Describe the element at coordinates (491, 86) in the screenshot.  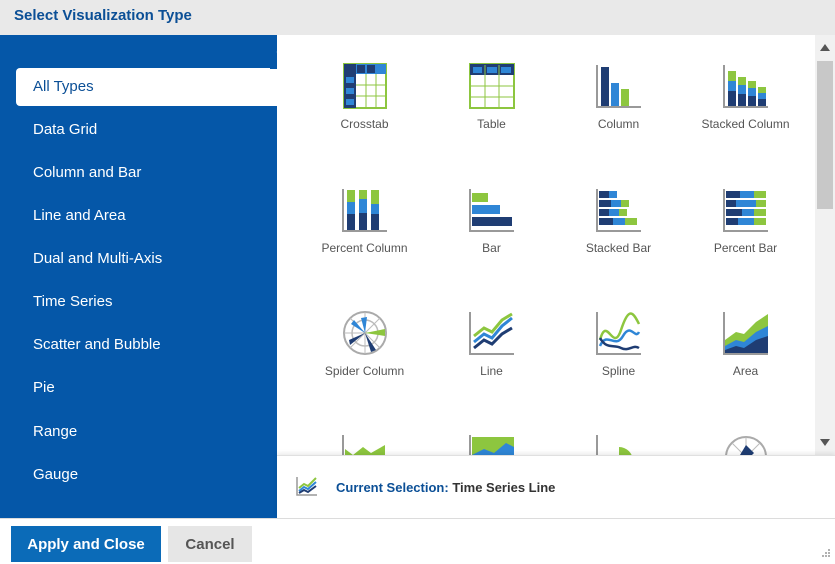
I see `table-icon` at that location.